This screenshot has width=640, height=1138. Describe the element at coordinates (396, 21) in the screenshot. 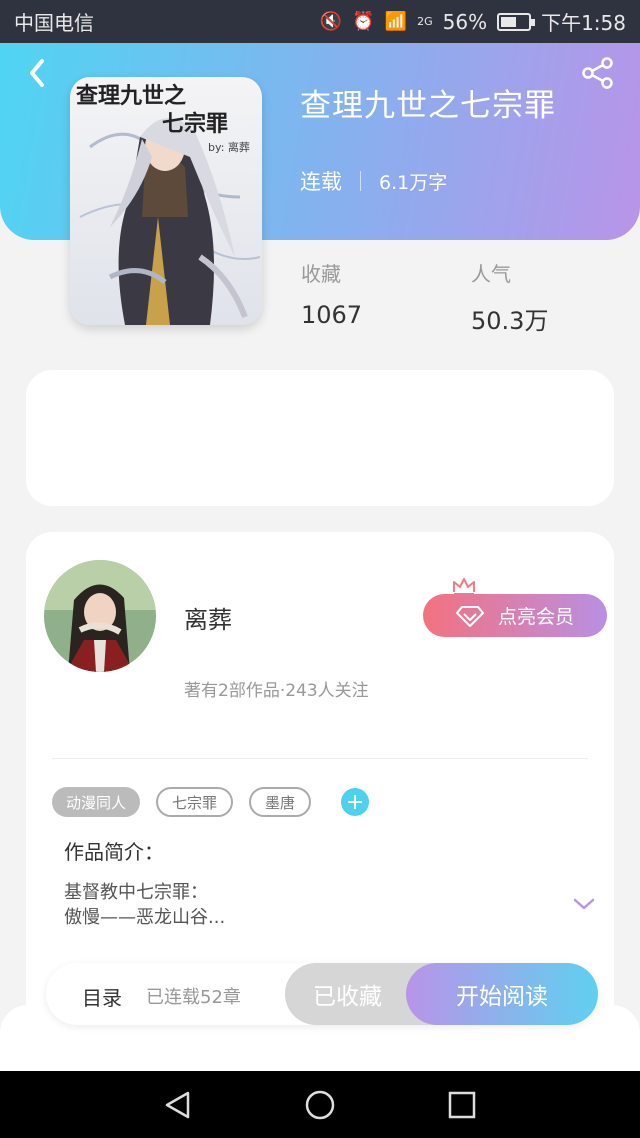

I see `wifi-icon: 📶` at that location.